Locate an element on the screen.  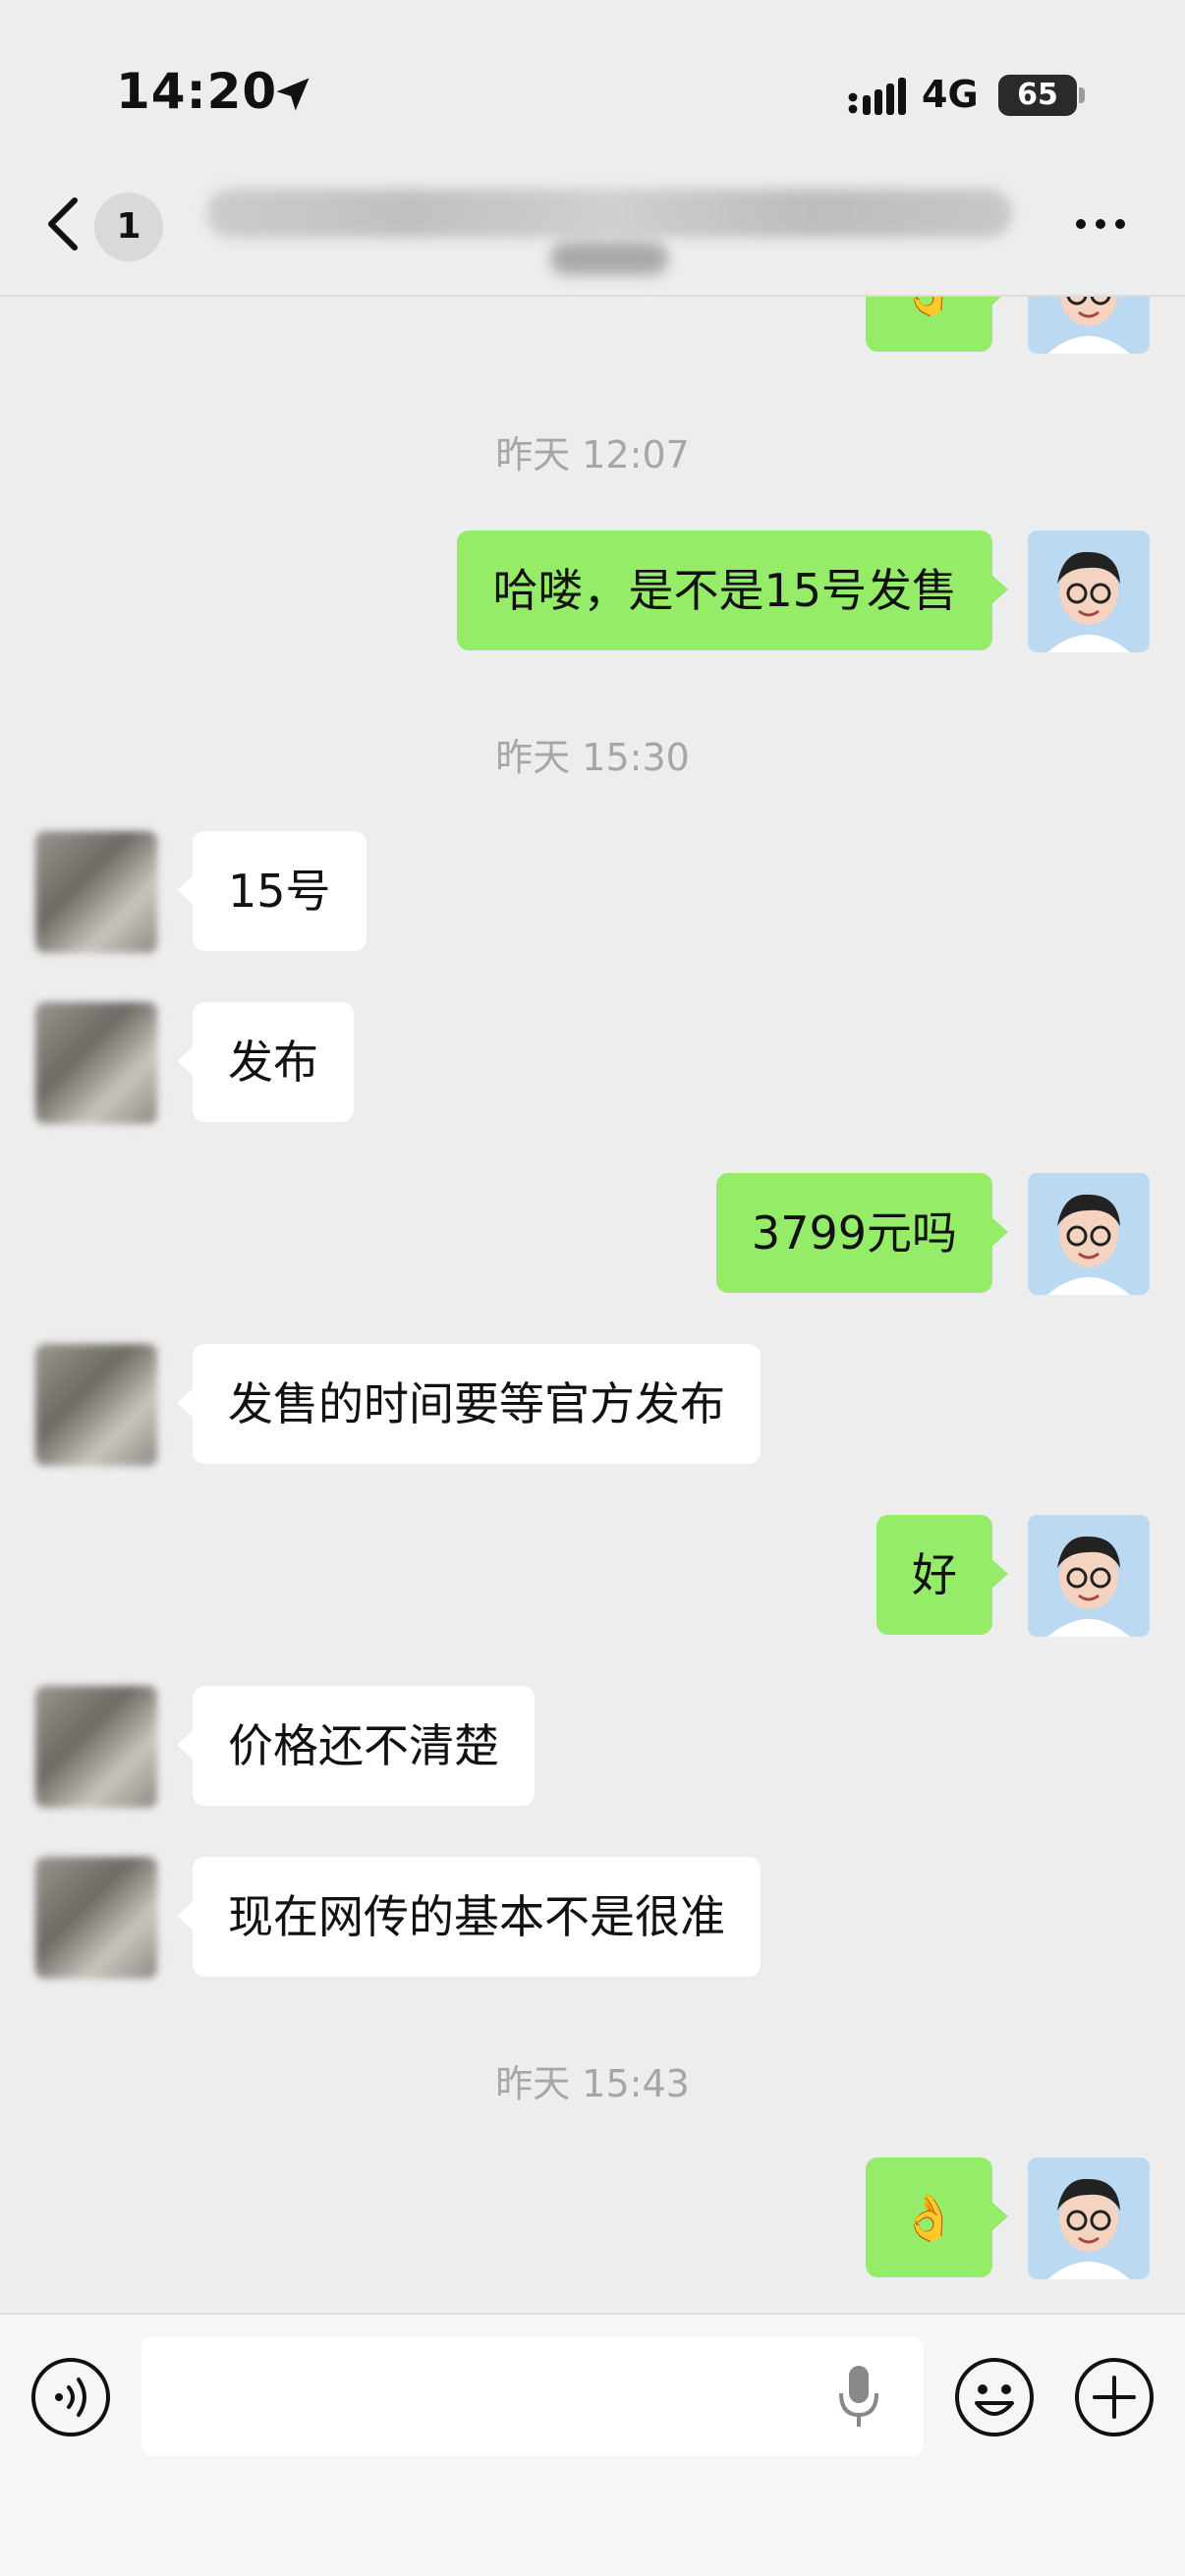
message-bubble: 好 is located at coordinates (942, 1575).